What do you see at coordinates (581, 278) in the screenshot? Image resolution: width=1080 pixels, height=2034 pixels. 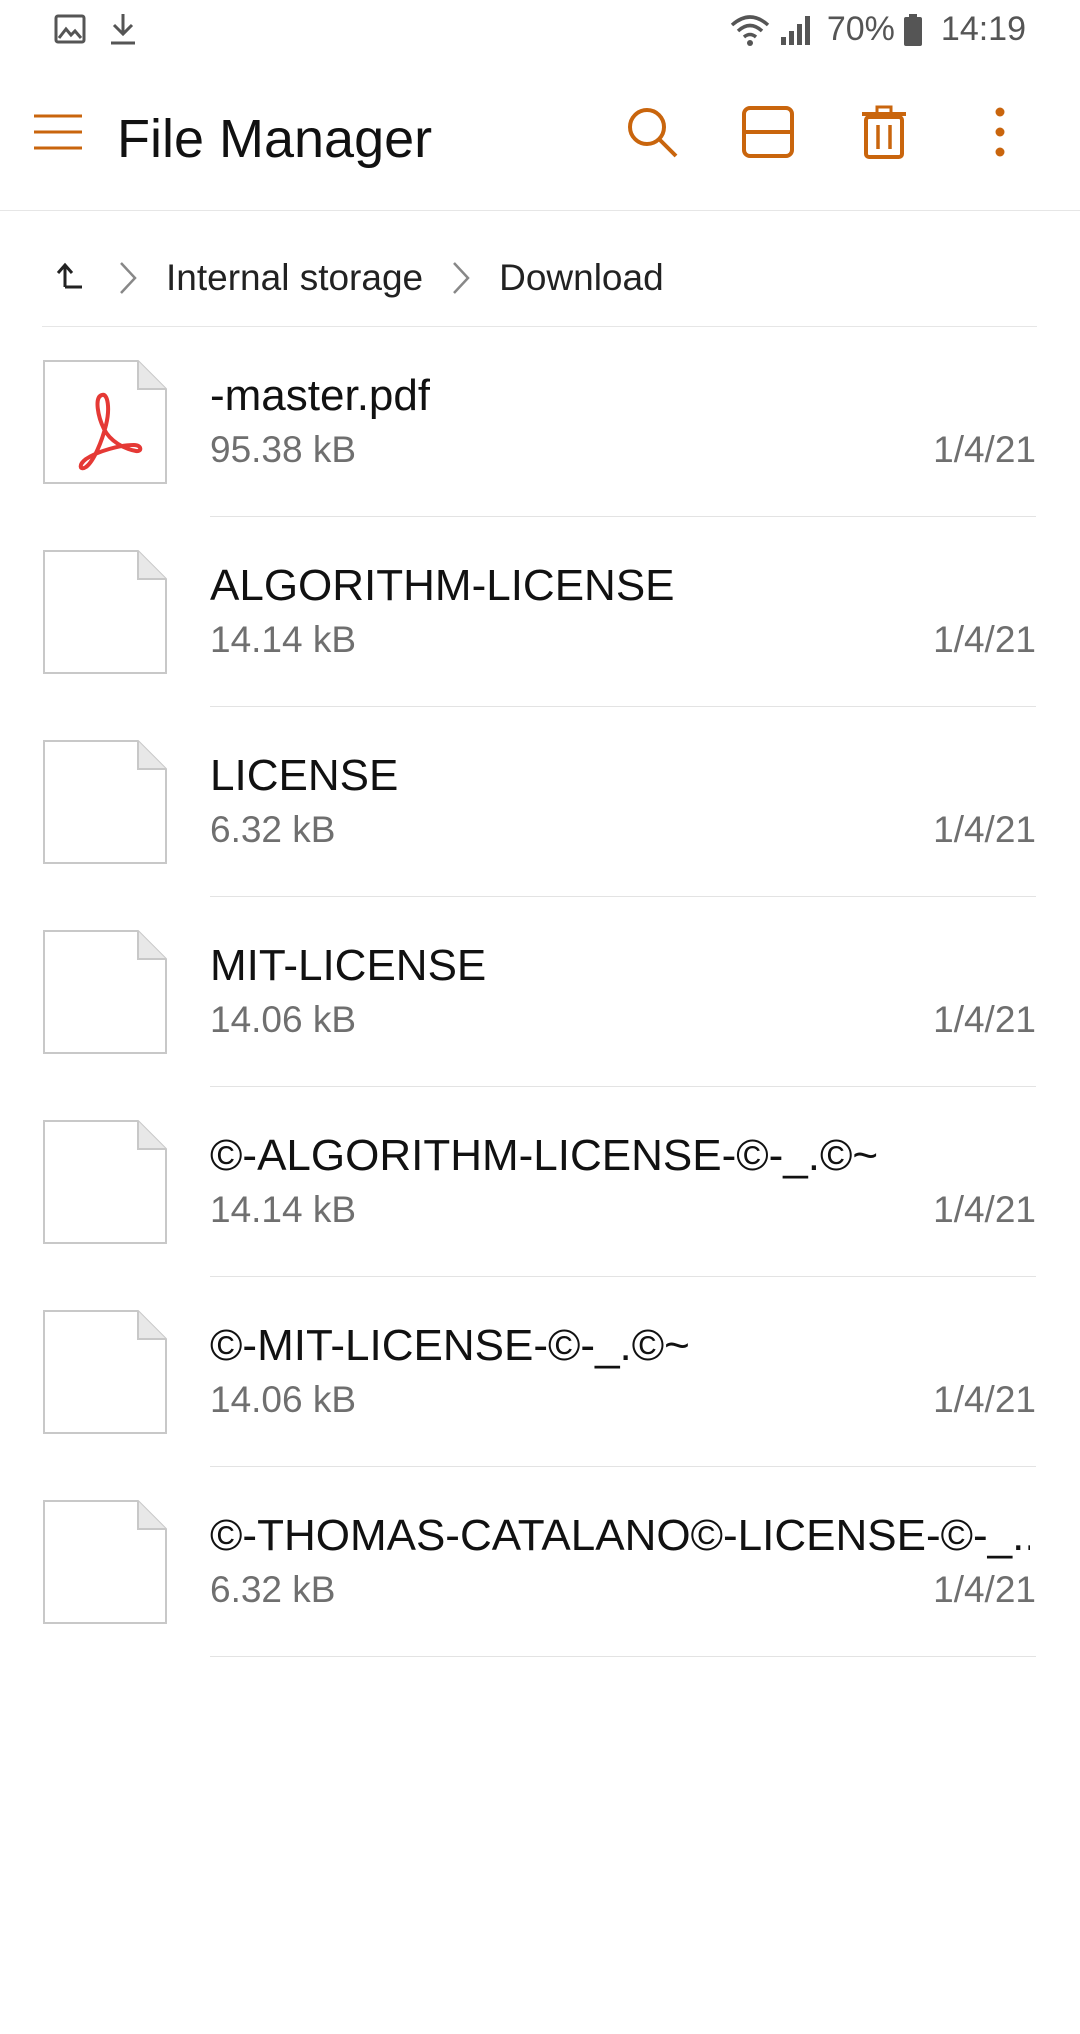 I see `breadcrumb-download: Download` at bounding box center [581, 278].